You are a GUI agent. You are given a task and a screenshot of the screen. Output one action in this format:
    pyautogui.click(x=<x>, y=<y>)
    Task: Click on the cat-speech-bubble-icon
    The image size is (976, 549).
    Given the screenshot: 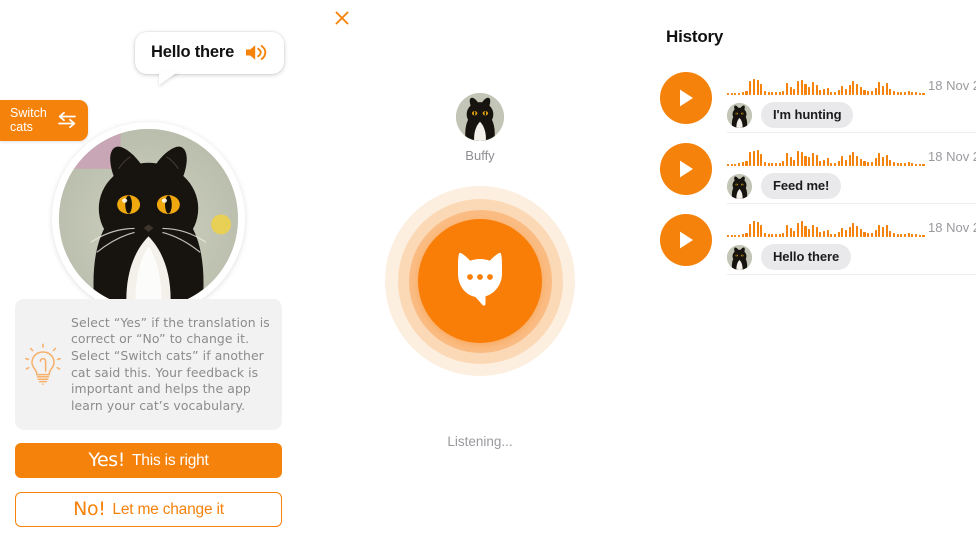 What is the action you would take?
    pyautogui.click(x=480, y=281)
    